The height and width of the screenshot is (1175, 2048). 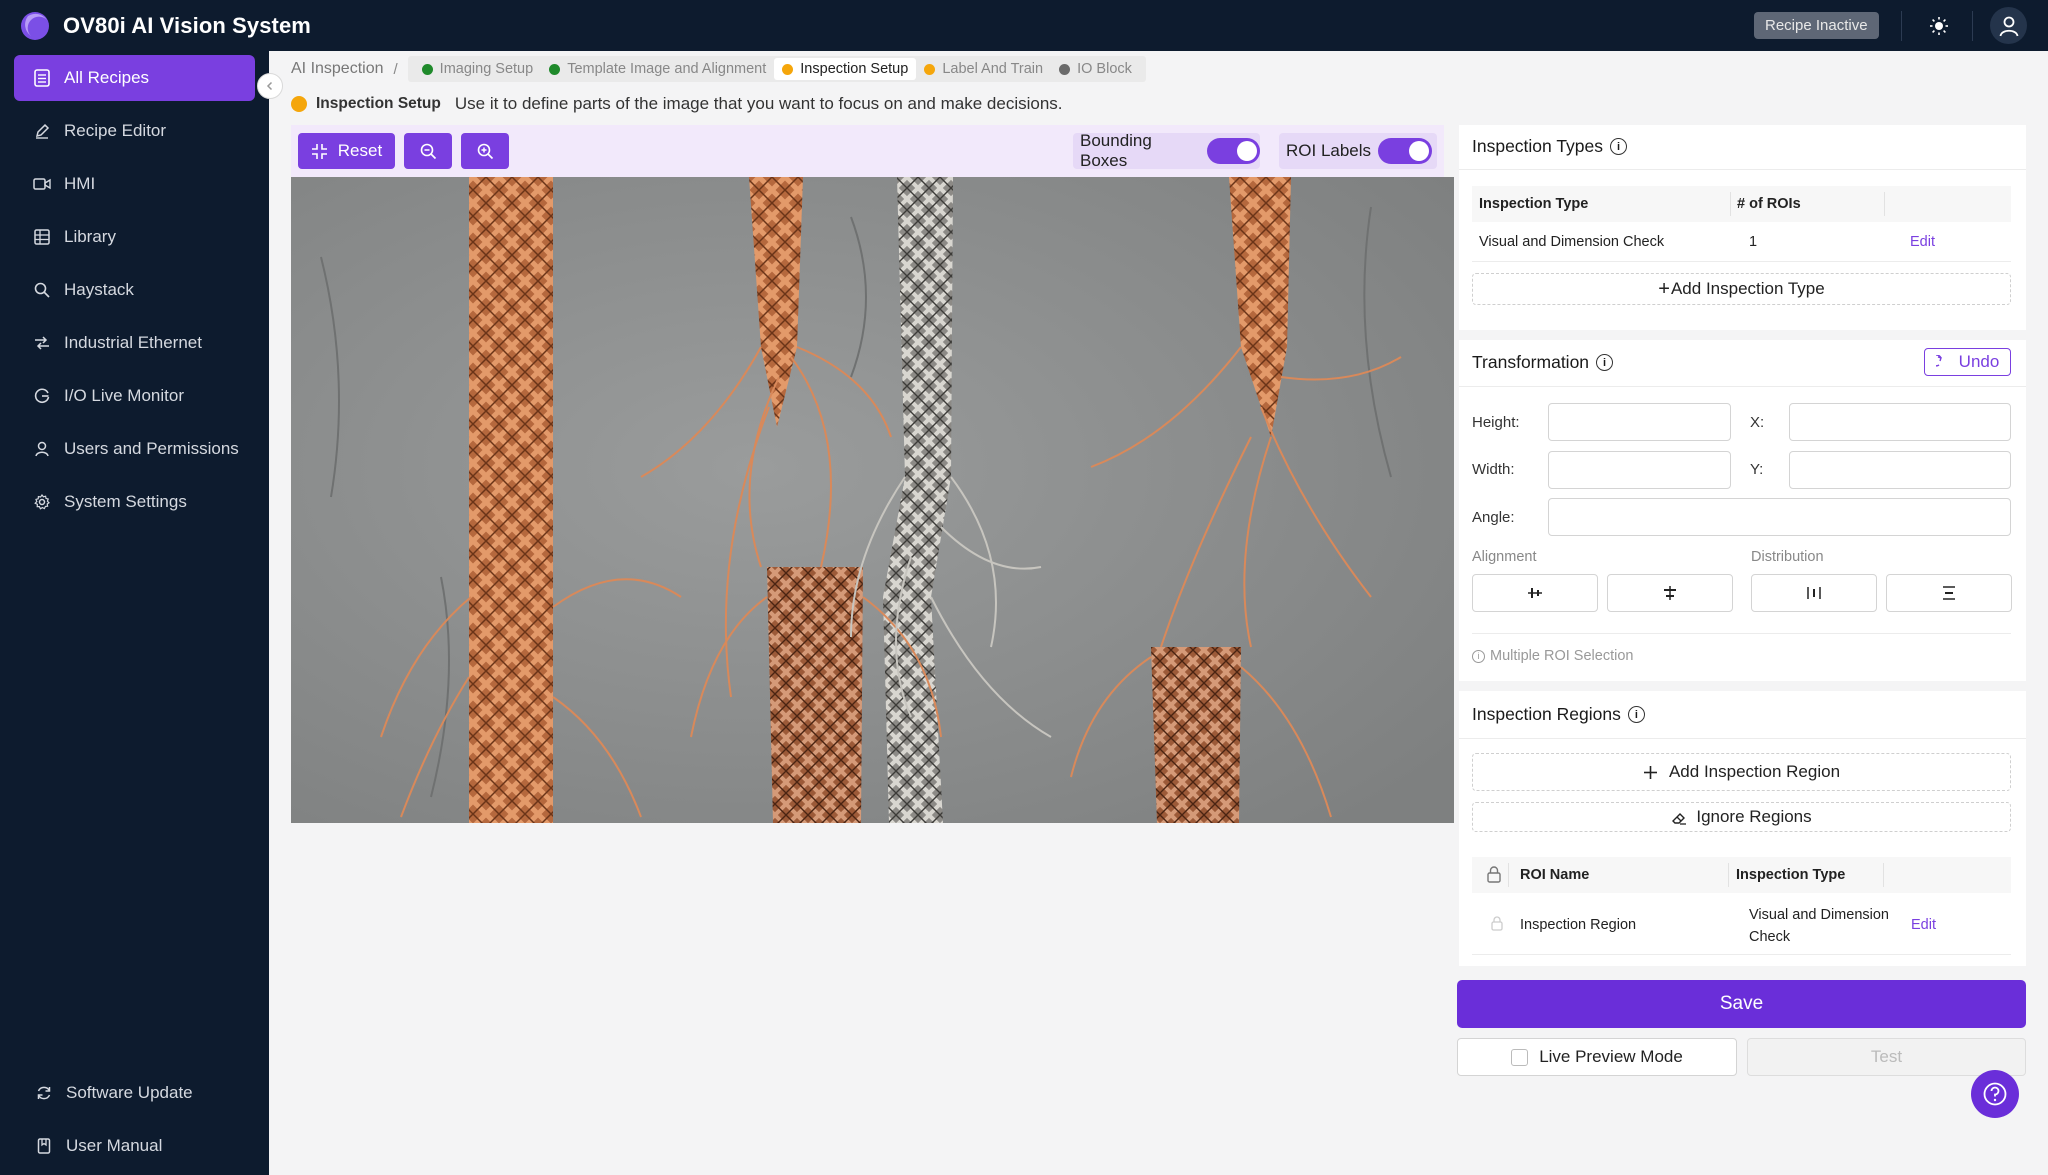 I want to click on edit-inspection-type-link: Edit, so click(x=1922, y=242).